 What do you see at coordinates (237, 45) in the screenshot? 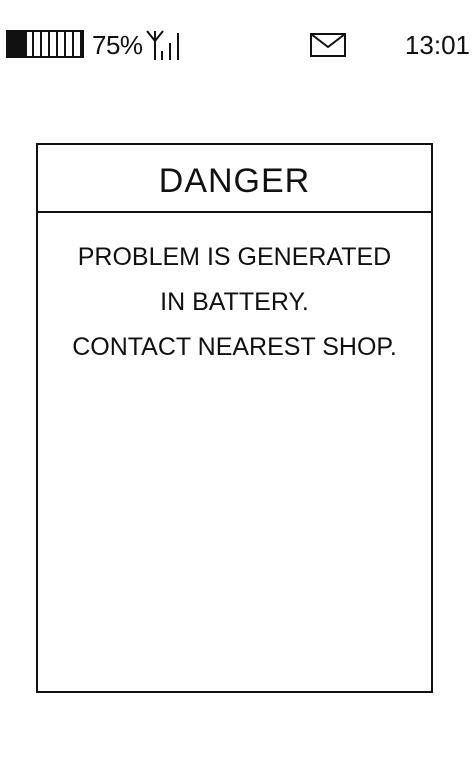
I see `status-bar: 75% 13:01` at bounding box center [237, 45].